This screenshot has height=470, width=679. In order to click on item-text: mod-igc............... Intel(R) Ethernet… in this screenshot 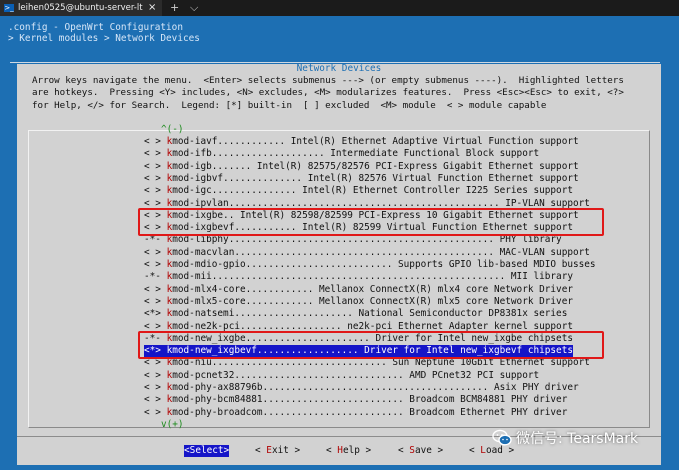, I will do `click(372, 191)`.